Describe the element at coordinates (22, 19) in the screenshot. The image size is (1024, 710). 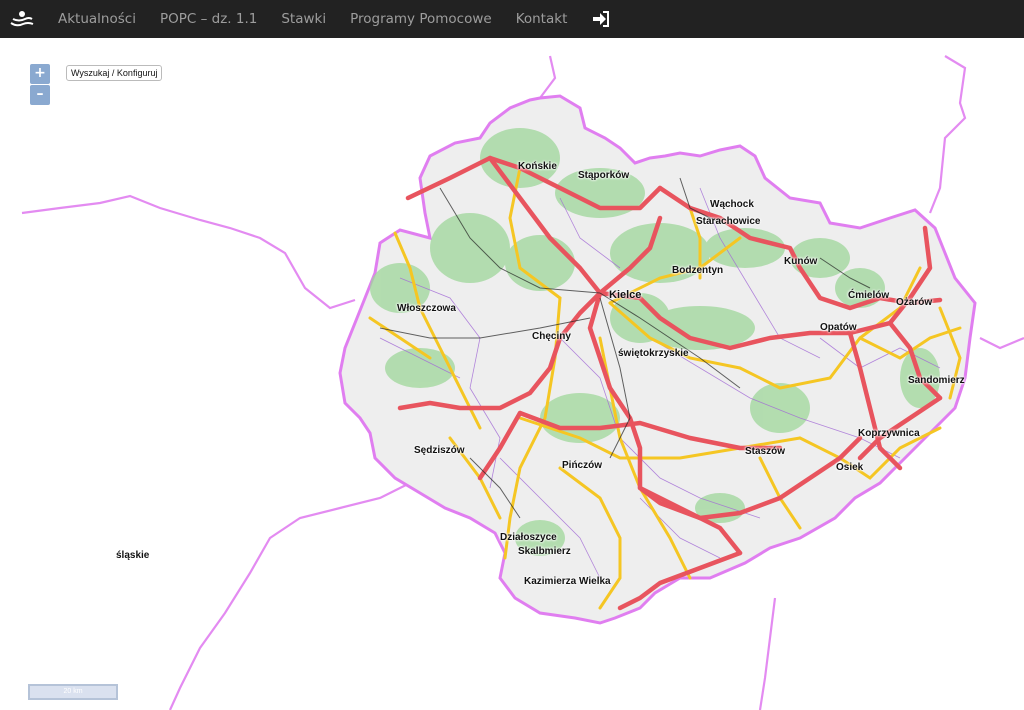
I see `hands-logo-icon` at that location.